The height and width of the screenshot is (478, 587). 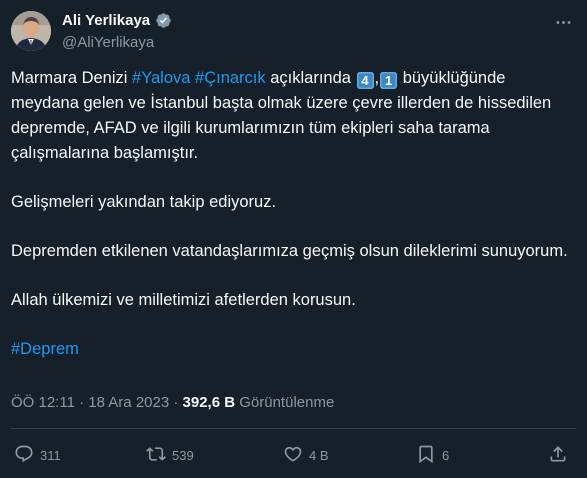 What do you see at coordinates (446, 455) in the screenshot?
I see `bookmark-count: 6` at bounding box center [446, 455].